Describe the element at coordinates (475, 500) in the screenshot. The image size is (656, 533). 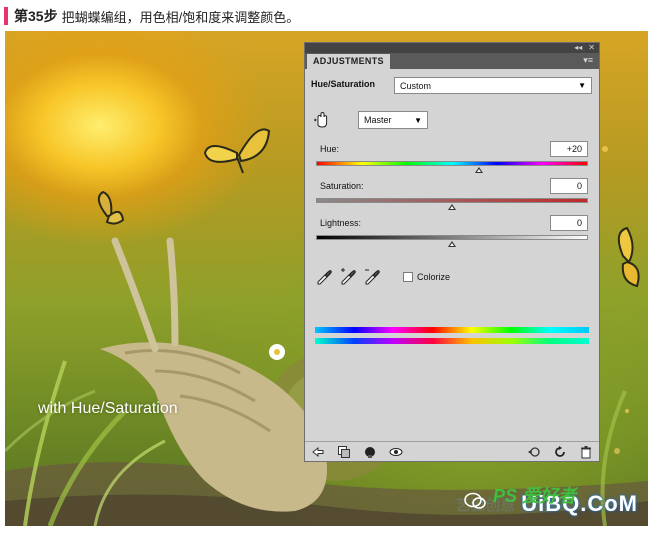
I see `wechat-icon` at that location.